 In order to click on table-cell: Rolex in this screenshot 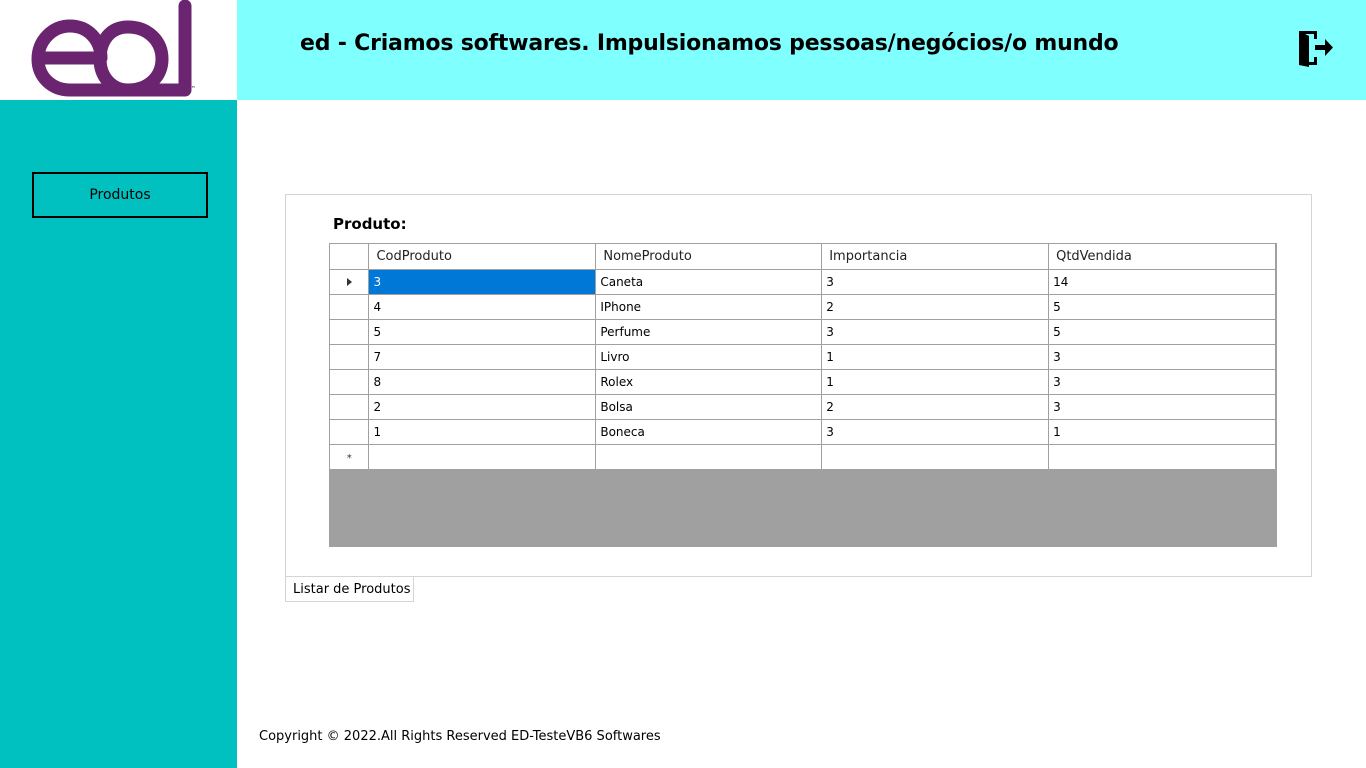, I will do `click(709, 381)`.